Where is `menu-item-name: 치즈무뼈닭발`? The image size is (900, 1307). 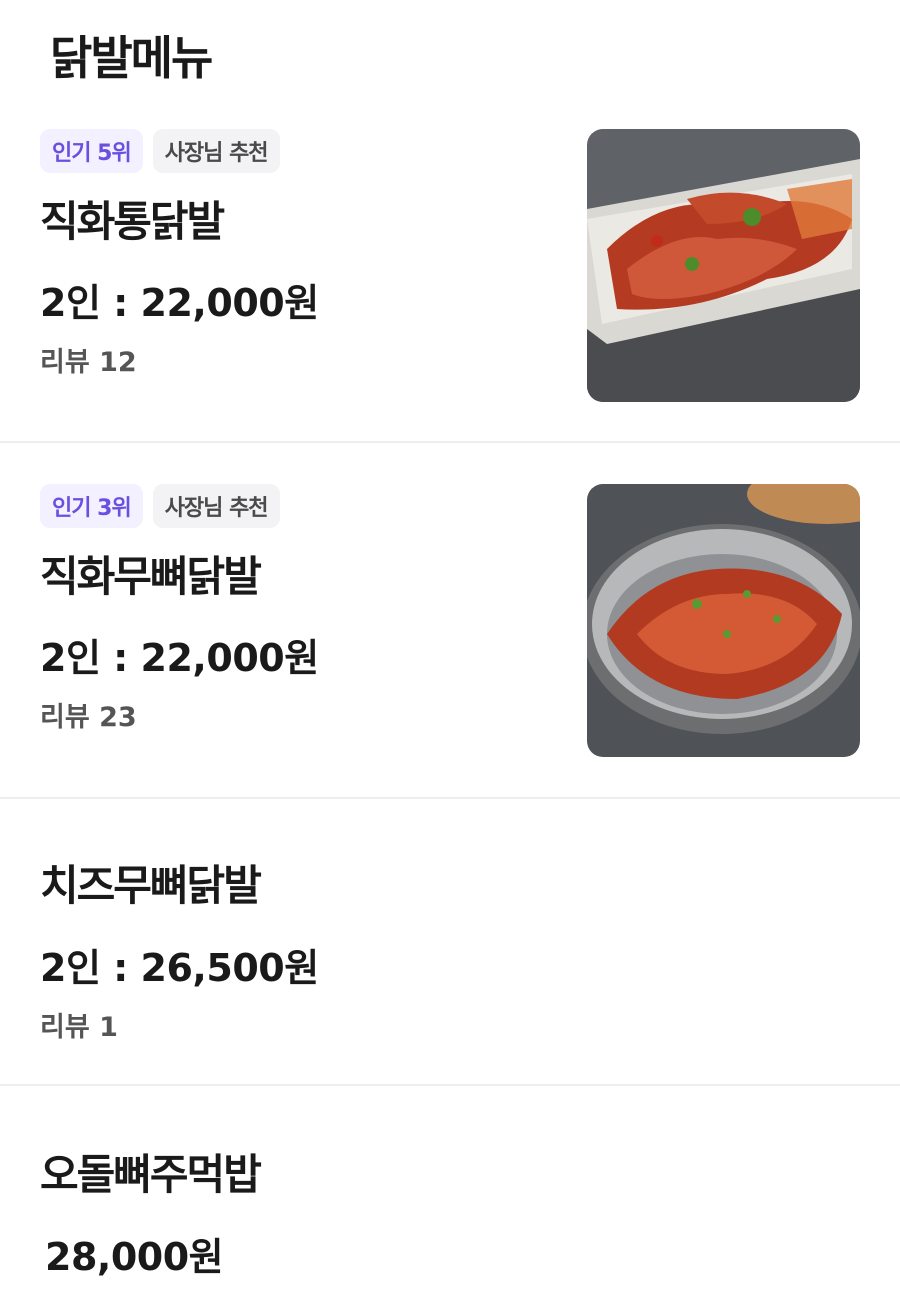 menu-item-name: 치즈무뼈닭발 is located at coordinates (151, 885).